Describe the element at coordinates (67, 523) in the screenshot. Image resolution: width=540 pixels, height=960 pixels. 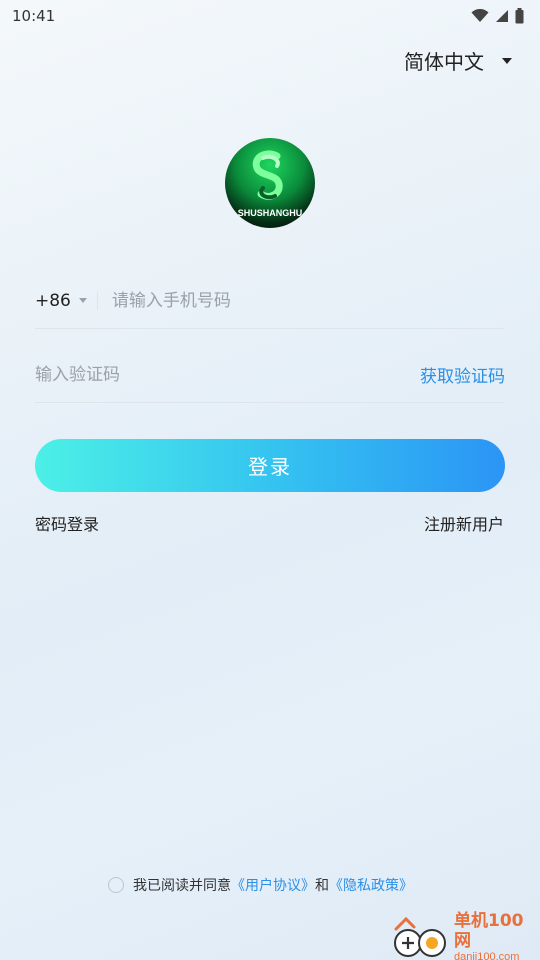
I see `password-login-link: 密码登录` at that location.